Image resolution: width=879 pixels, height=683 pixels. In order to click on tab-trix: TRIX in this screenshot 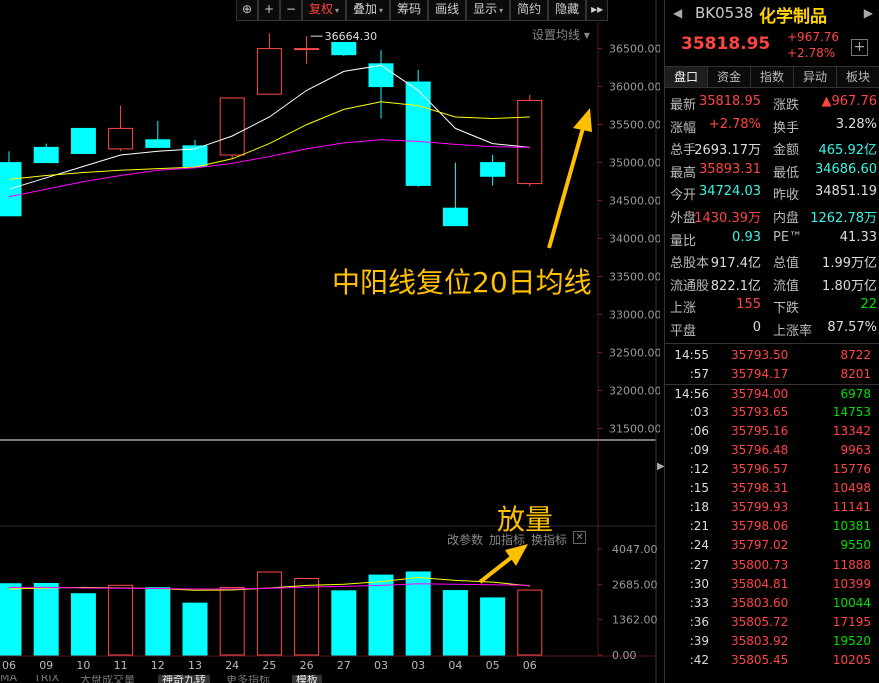, I will do `click(46, 679)`.